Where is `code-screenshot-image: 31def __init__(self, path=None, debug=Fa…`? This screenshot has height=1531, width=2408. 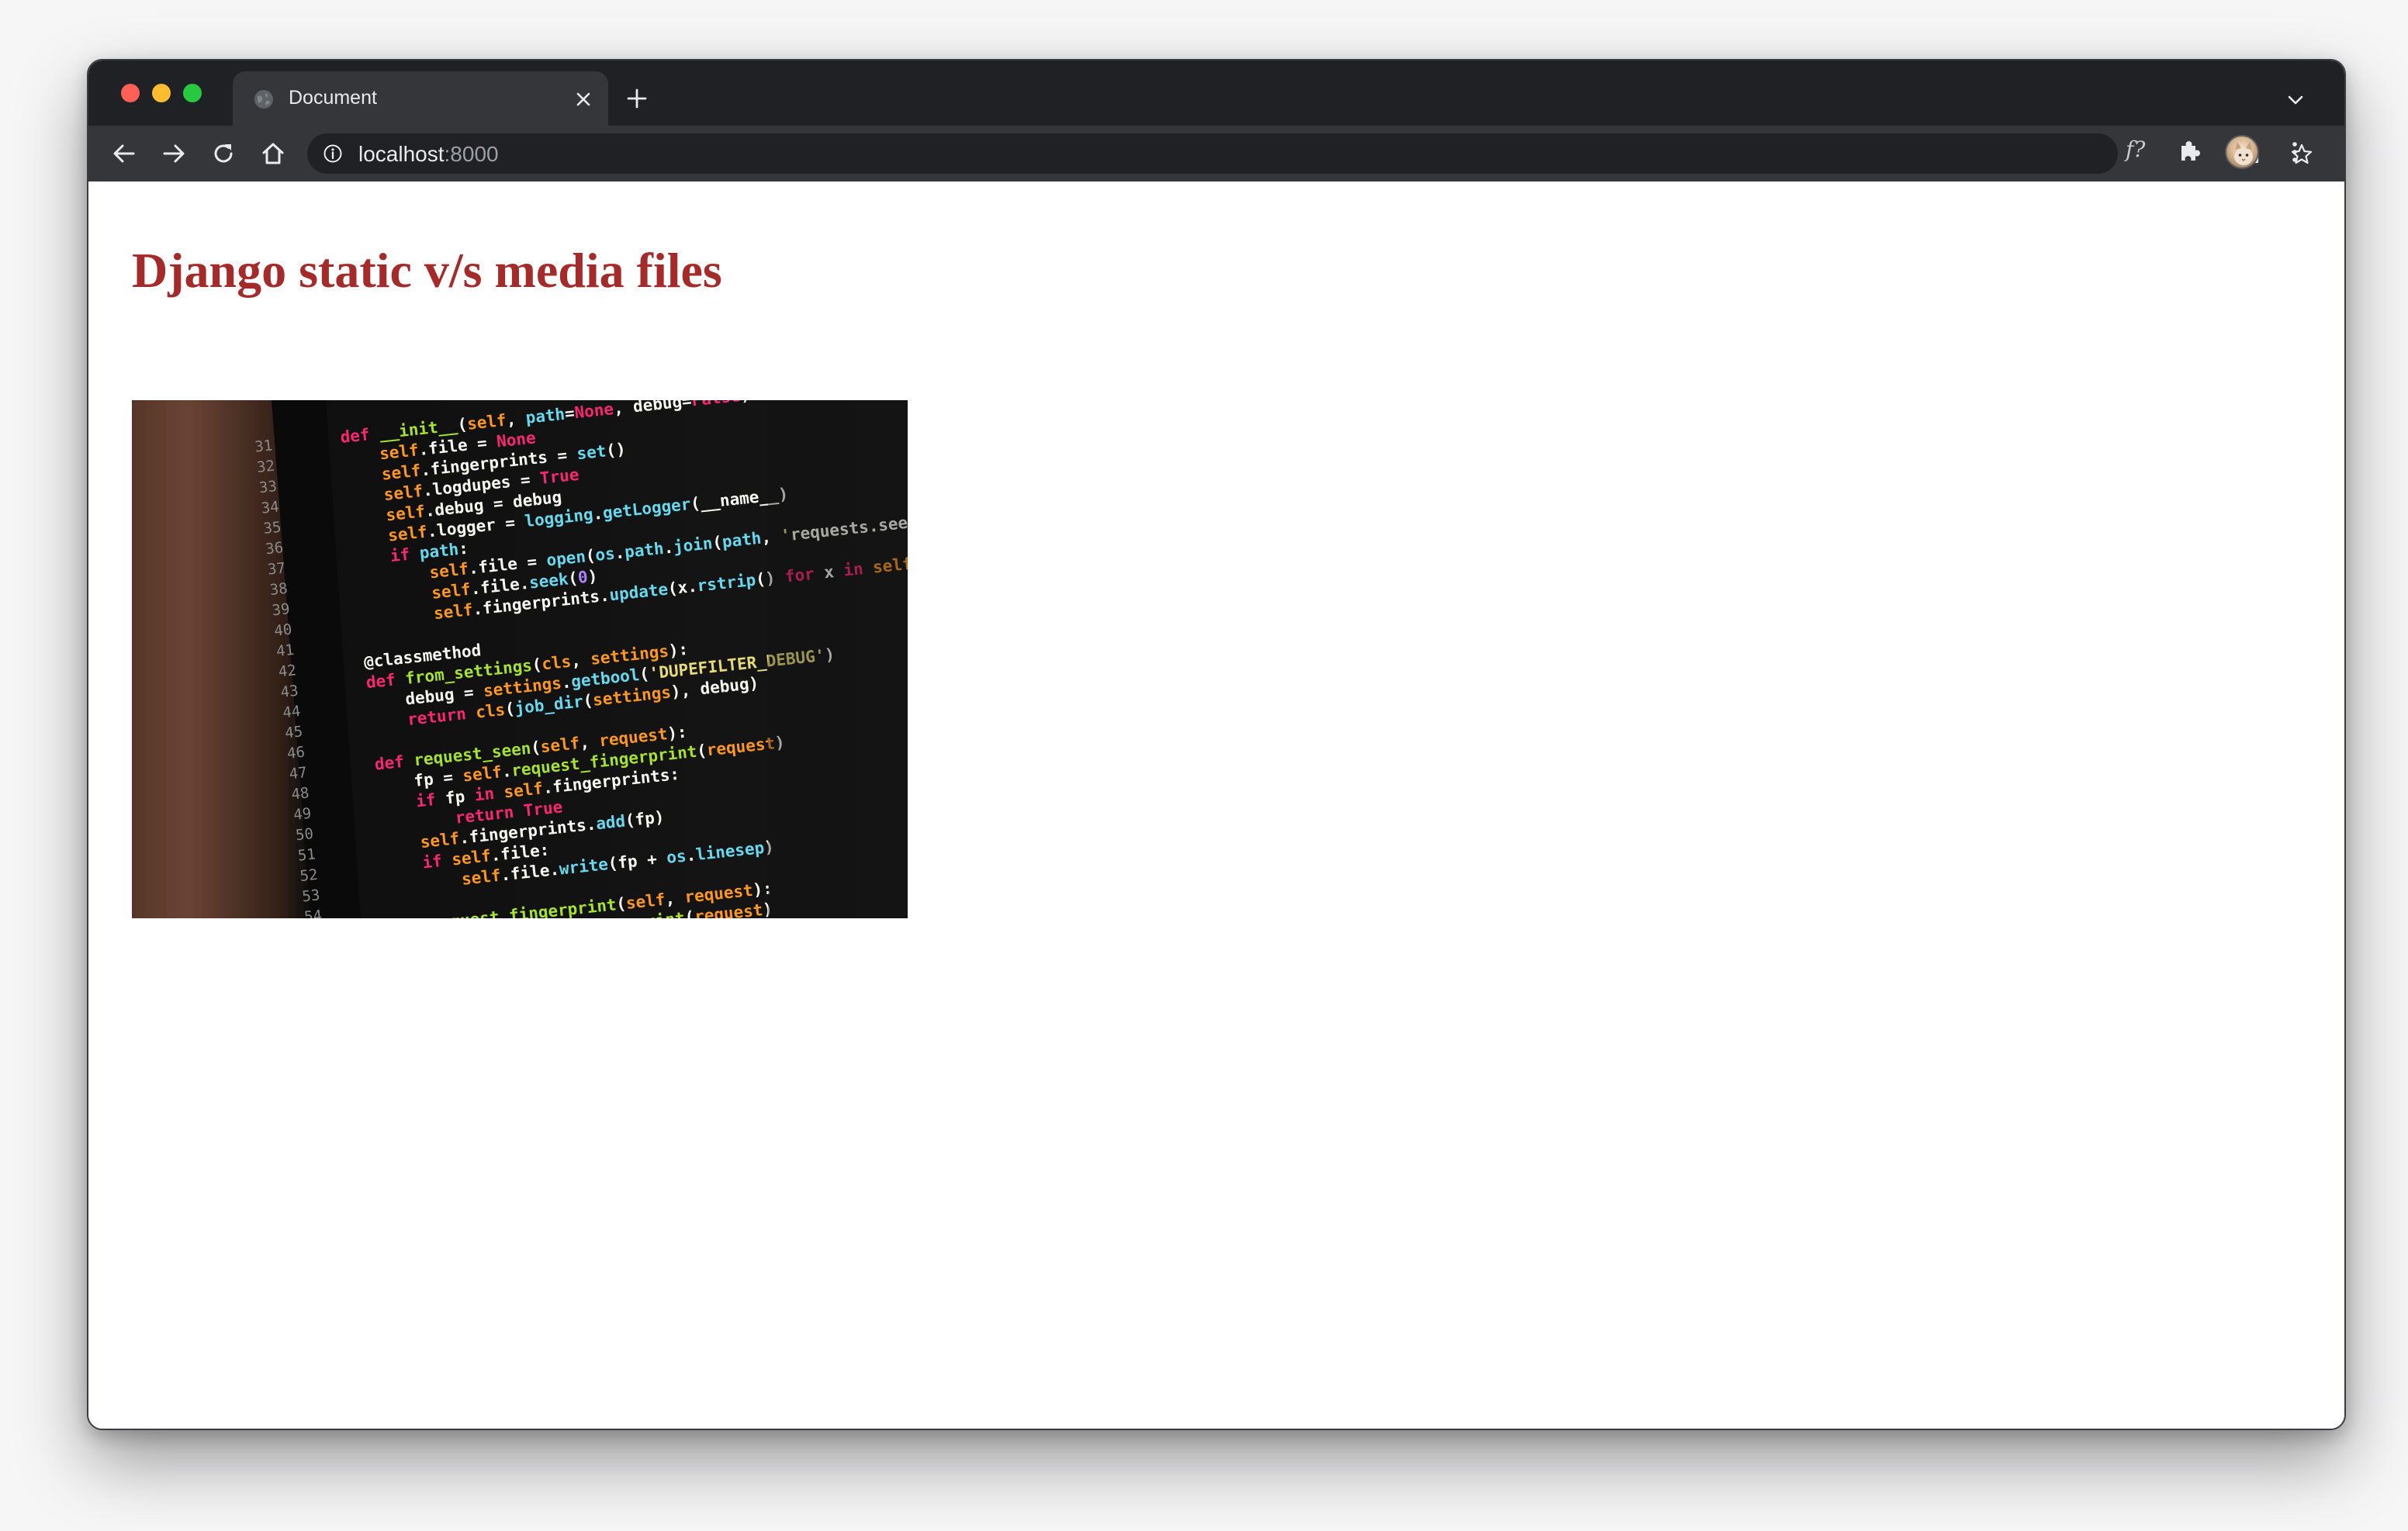 code-screenshot-image: 31def __init__(self, path=None, debug=Fa… is located at coordinates (520, 659).